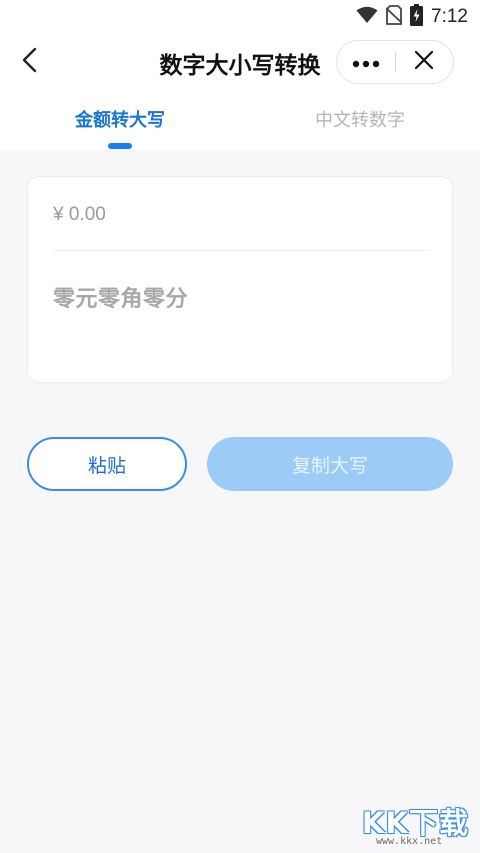  What do you see at coordinates (330, 464) in the screenshot?
I see `copy-uppercase-button: 复制大写` at bounding box center [330, 464].